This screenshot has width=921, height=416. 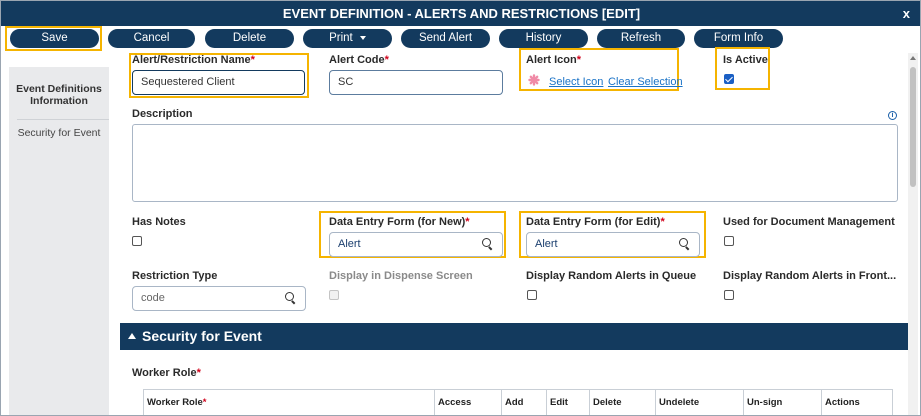 I want to click on display-random-queue-checkbox, so click(x=532, y=295).